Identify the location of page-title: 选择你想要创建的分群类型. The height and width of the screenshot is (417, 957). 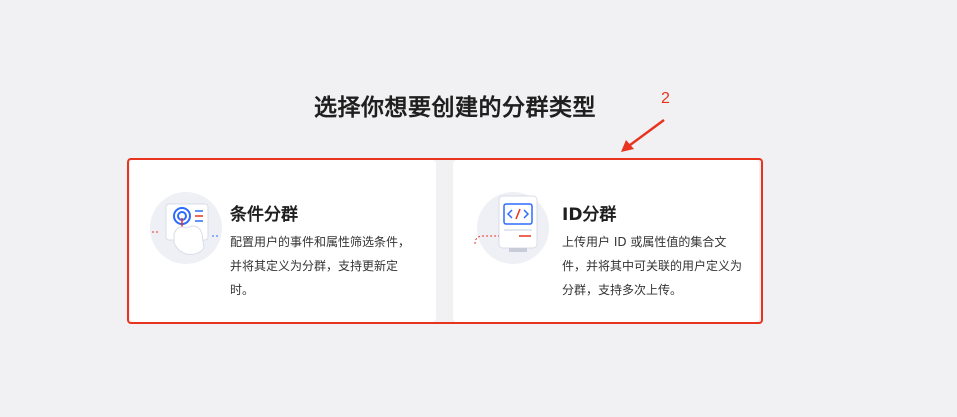
(455, 108).